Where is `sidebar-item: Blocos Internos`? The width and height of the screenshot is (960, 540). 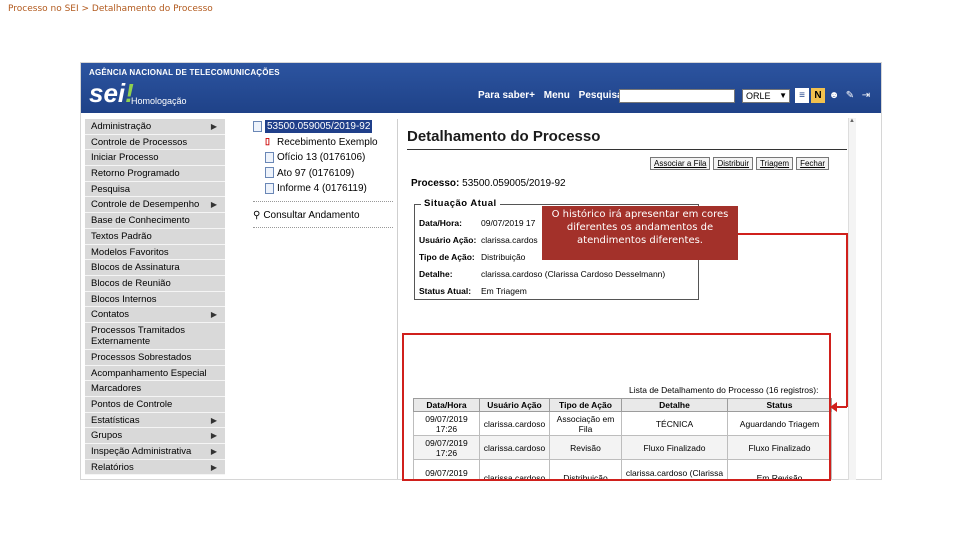
sidebar-item: Blocos Internos is located at coordinates (155, 299).